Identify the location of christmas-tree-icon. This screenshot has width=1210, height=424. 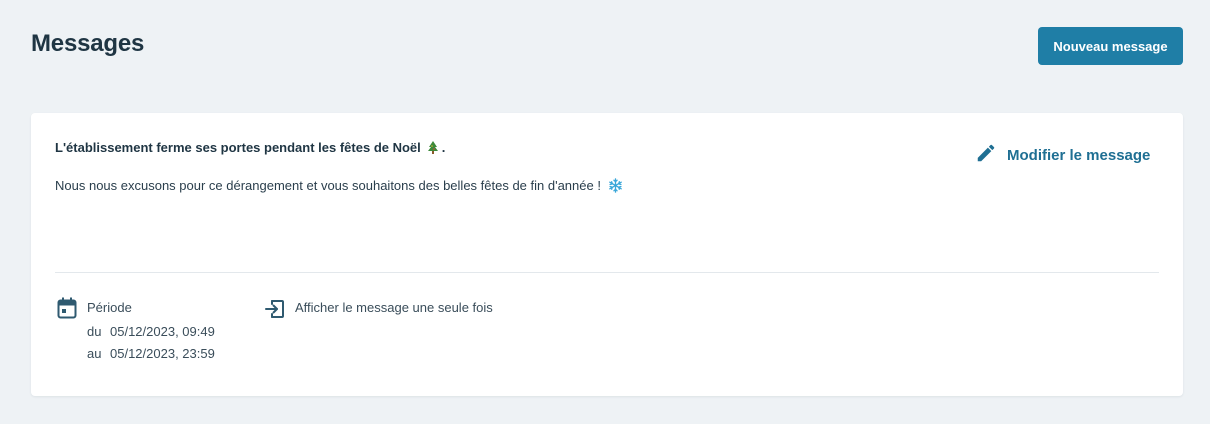
(433, 147).